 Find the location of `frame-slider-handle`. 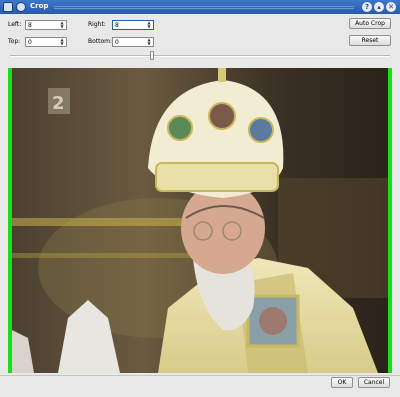

frame-slider-handle is located at coordinates (152, 55).